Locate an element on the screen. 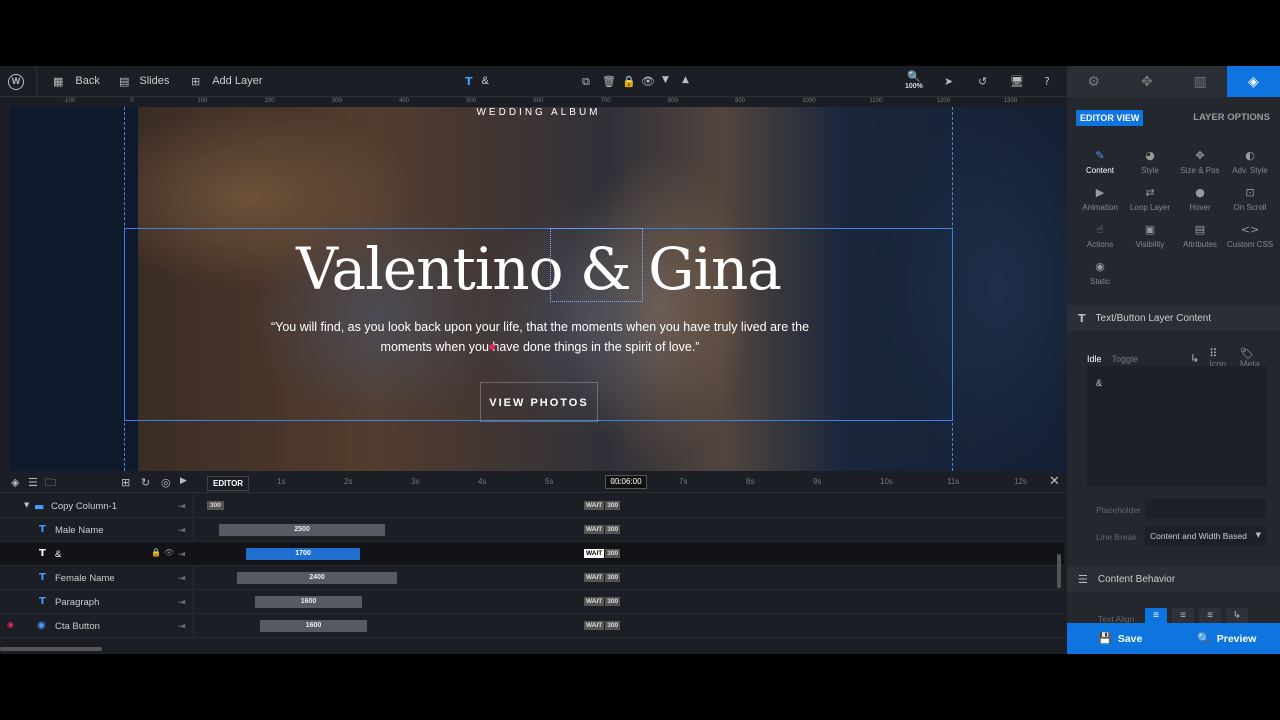 This screenshot has height=720, width=1280. timeline-tick-label: 10s is located at coordinates (886, 481).